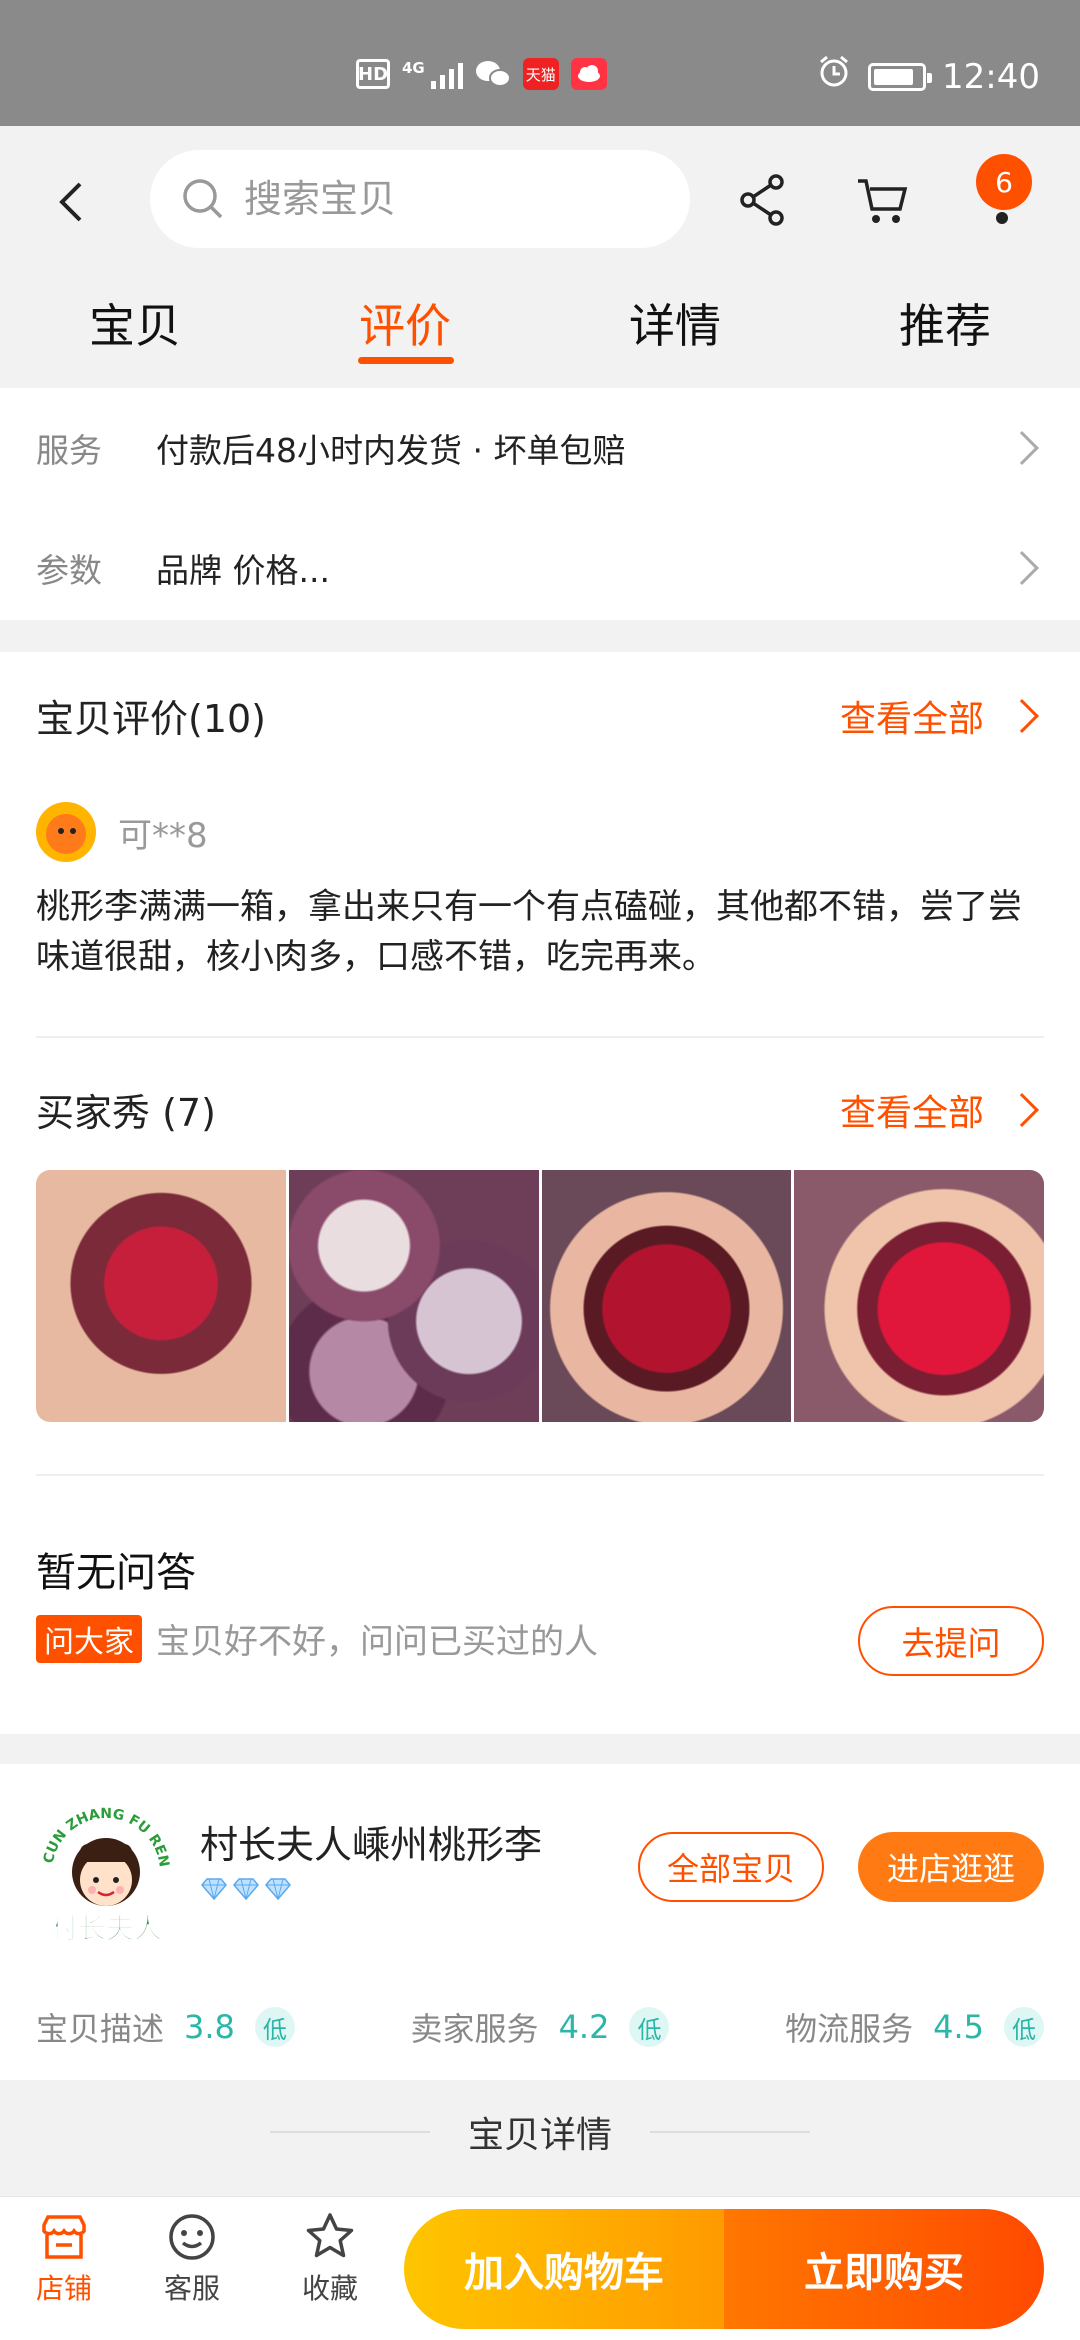 This screenshot has width=1080, height=2340. Describe the element at coordinates (192, 2237) in the screenshot. I see `customer-service-icon` at that location.